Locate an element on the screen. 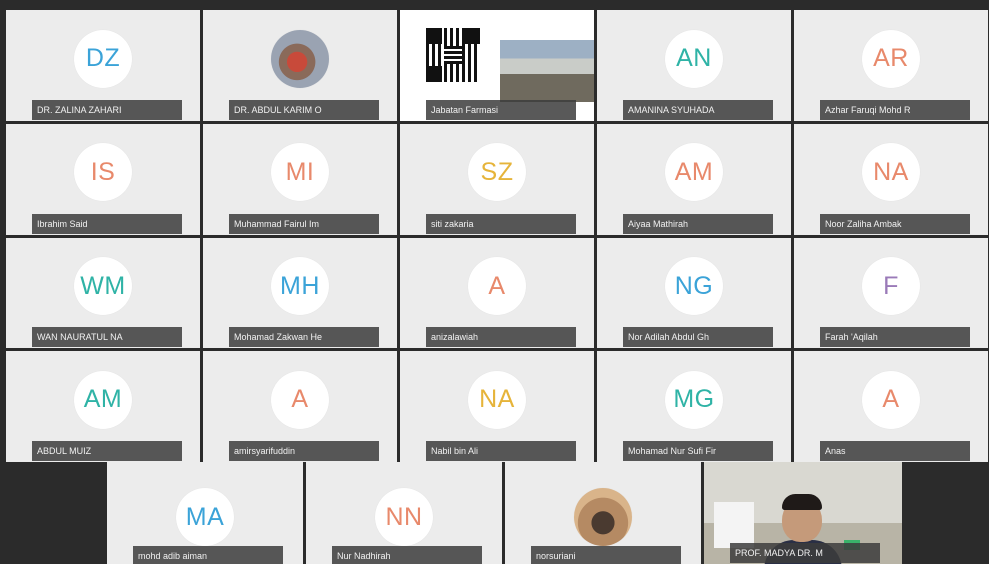 This screenshot has width=989, height=564. participant-name: siti zakaria is located at coordinates (501, 223).